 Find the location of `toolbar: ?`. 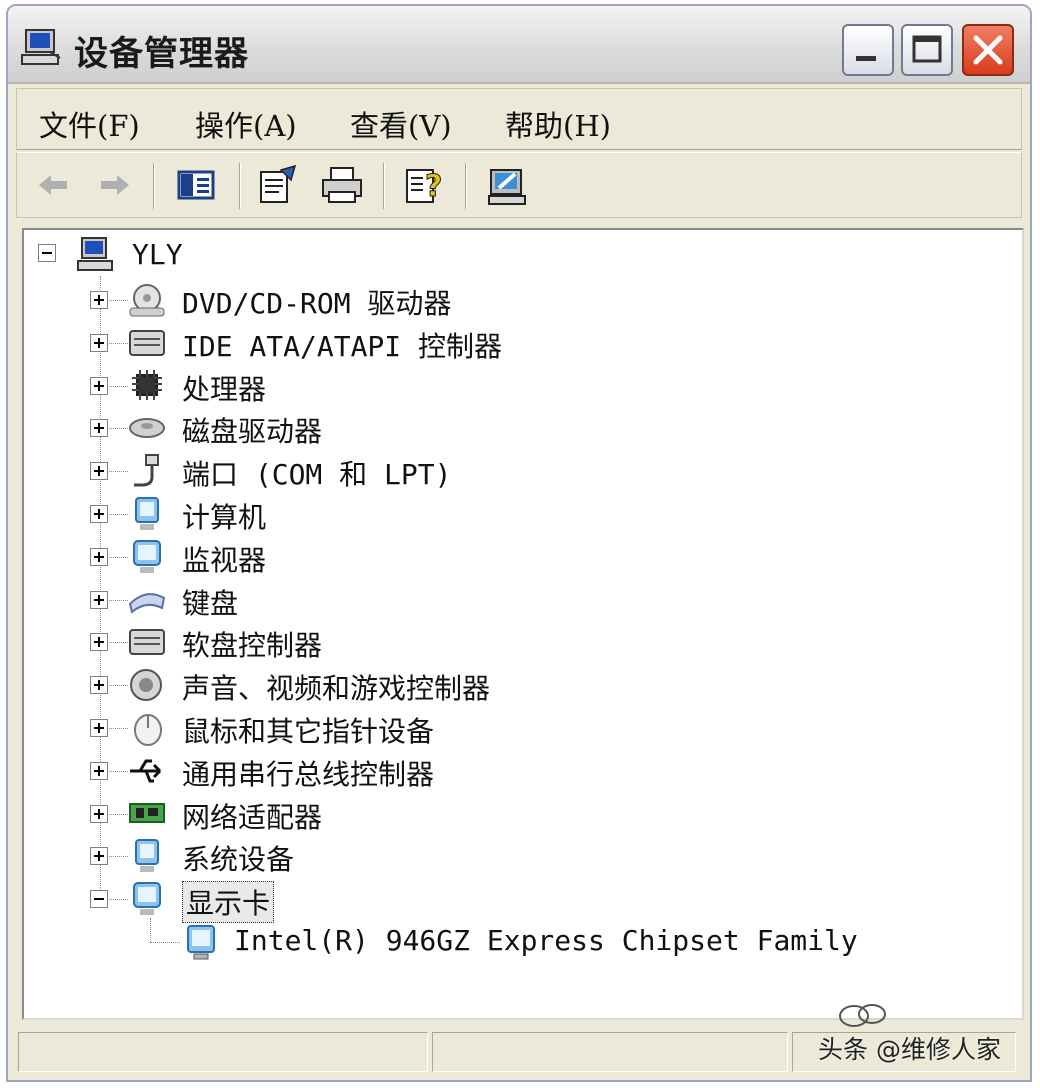

toolbar: ? is located at coordinates (519, 185).